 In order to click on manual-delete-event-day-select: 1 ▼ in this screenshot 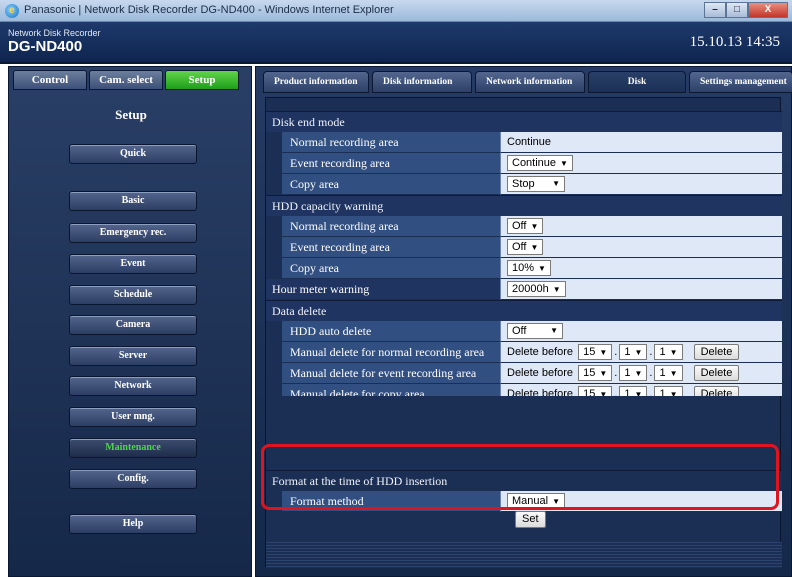, I will do `click(668, 373)`.